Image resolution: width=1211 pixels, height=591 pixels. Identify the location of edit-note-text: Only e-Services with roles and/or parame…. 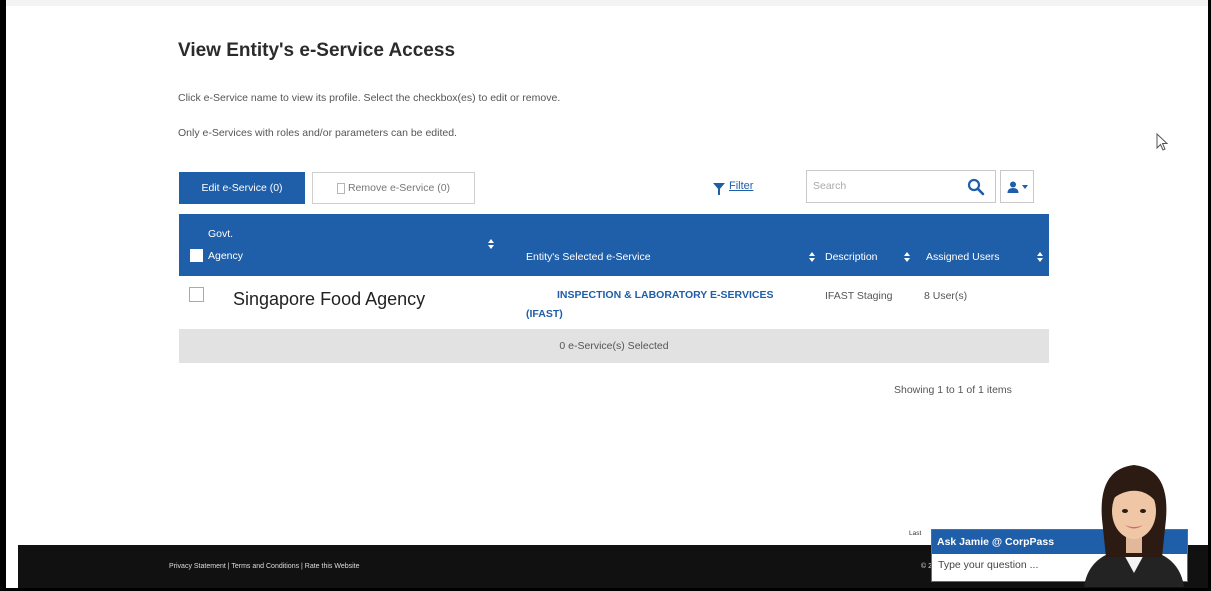
(317, 133).